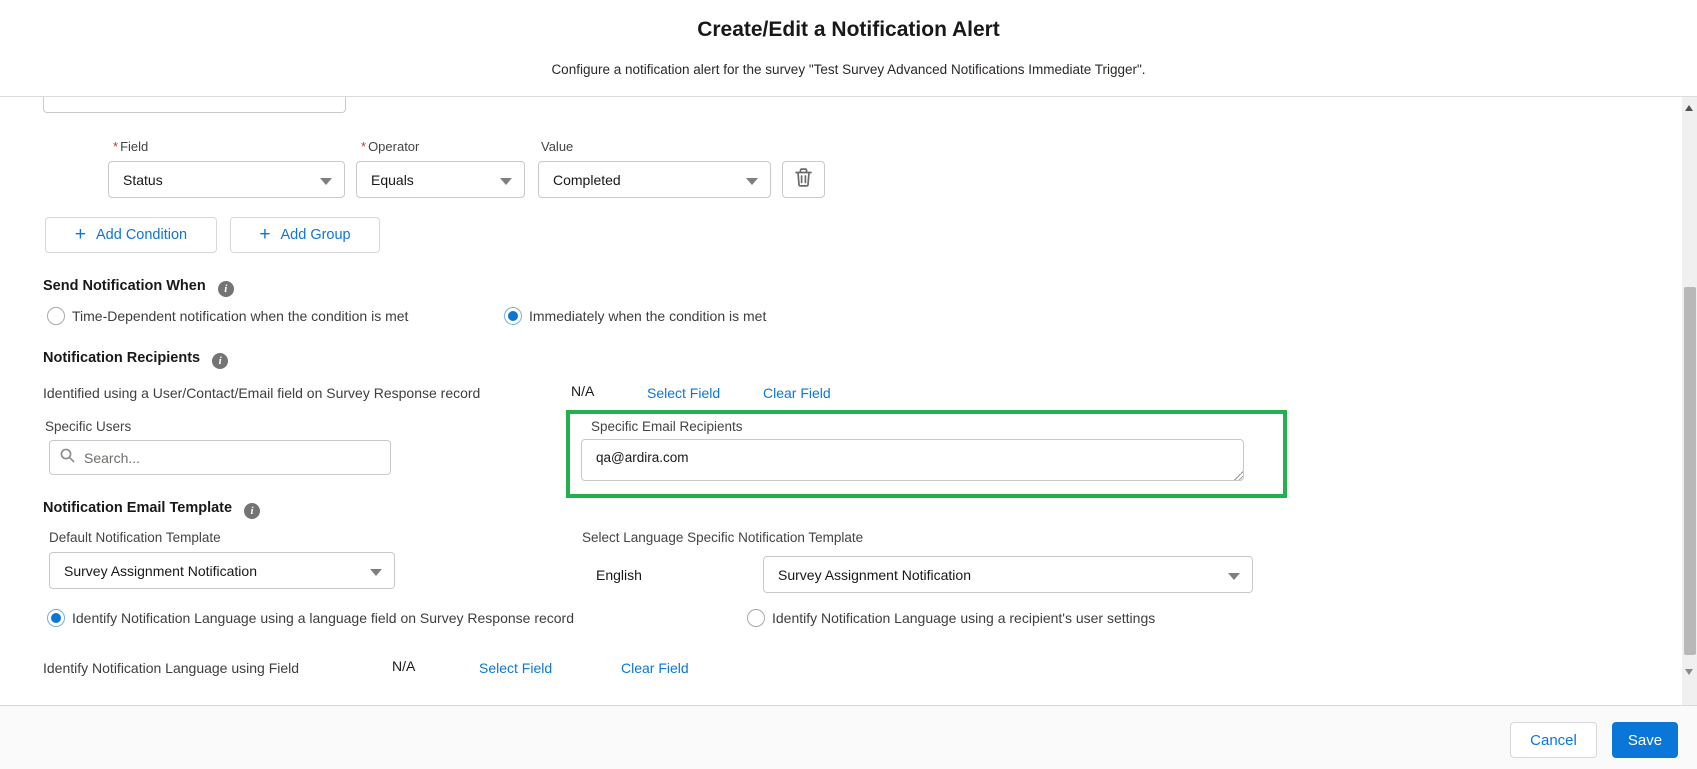  What do you see at coordinates (88, 426) in the screenshot?
I see `specific-users-label: Specific Users` at bounding box center [88, 426].